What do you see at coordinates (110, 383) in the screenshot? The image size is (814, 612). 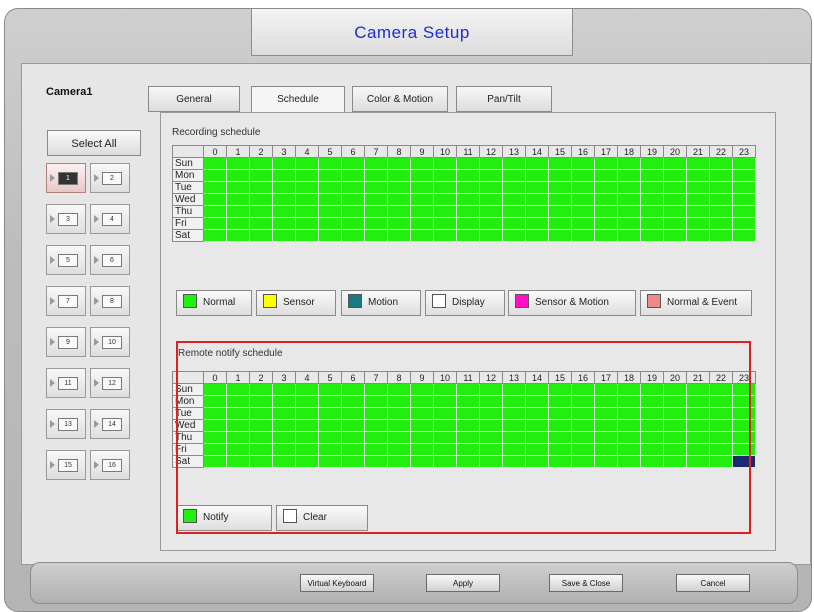 I see `channel-12-button: 12` at bounding box center [110, 383].